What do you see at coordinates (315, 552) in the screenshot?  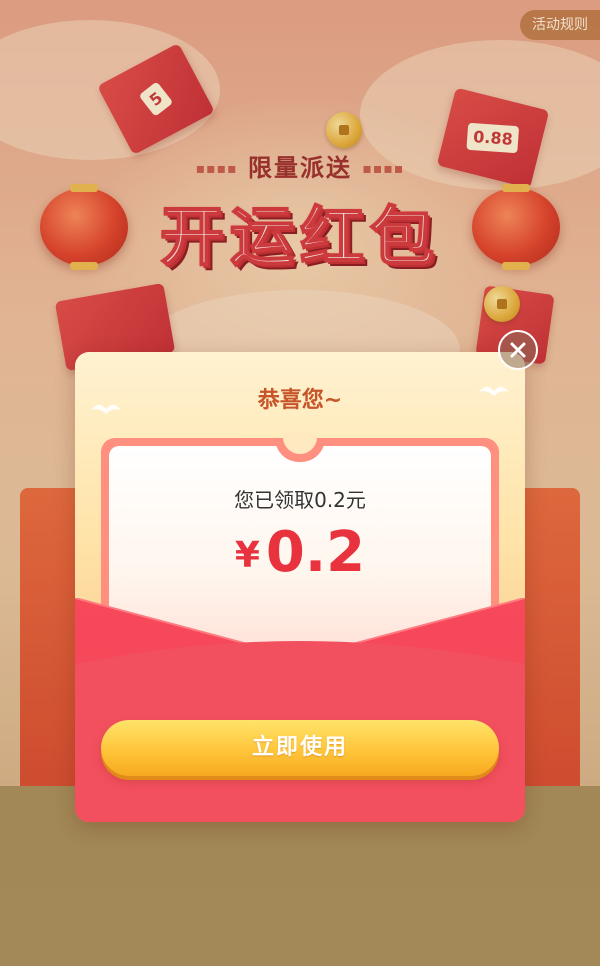 I see `amount-value: 0.2` at bounding box center [315, 552].